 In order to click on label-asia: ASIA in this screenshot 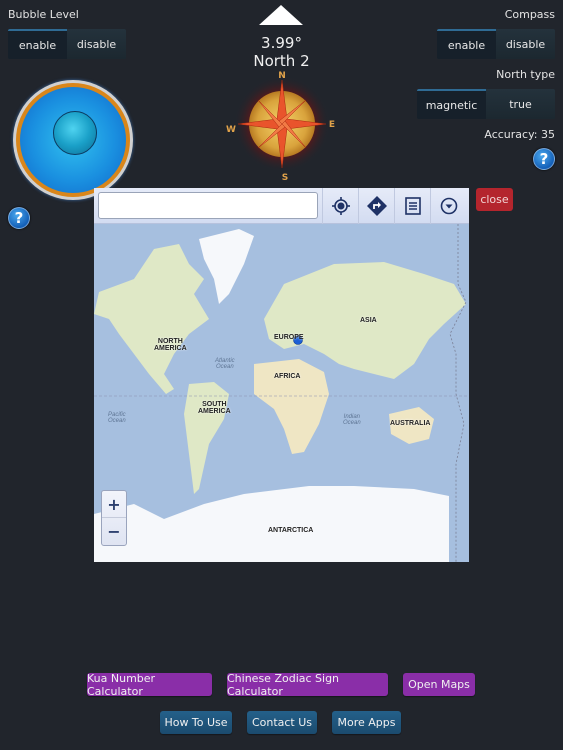, I will do `click(368, 320)`.